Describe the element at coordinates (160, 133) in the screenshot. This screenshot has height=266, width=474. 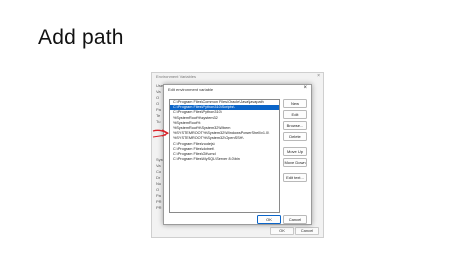
I see `red-arrow-icon` at that location.